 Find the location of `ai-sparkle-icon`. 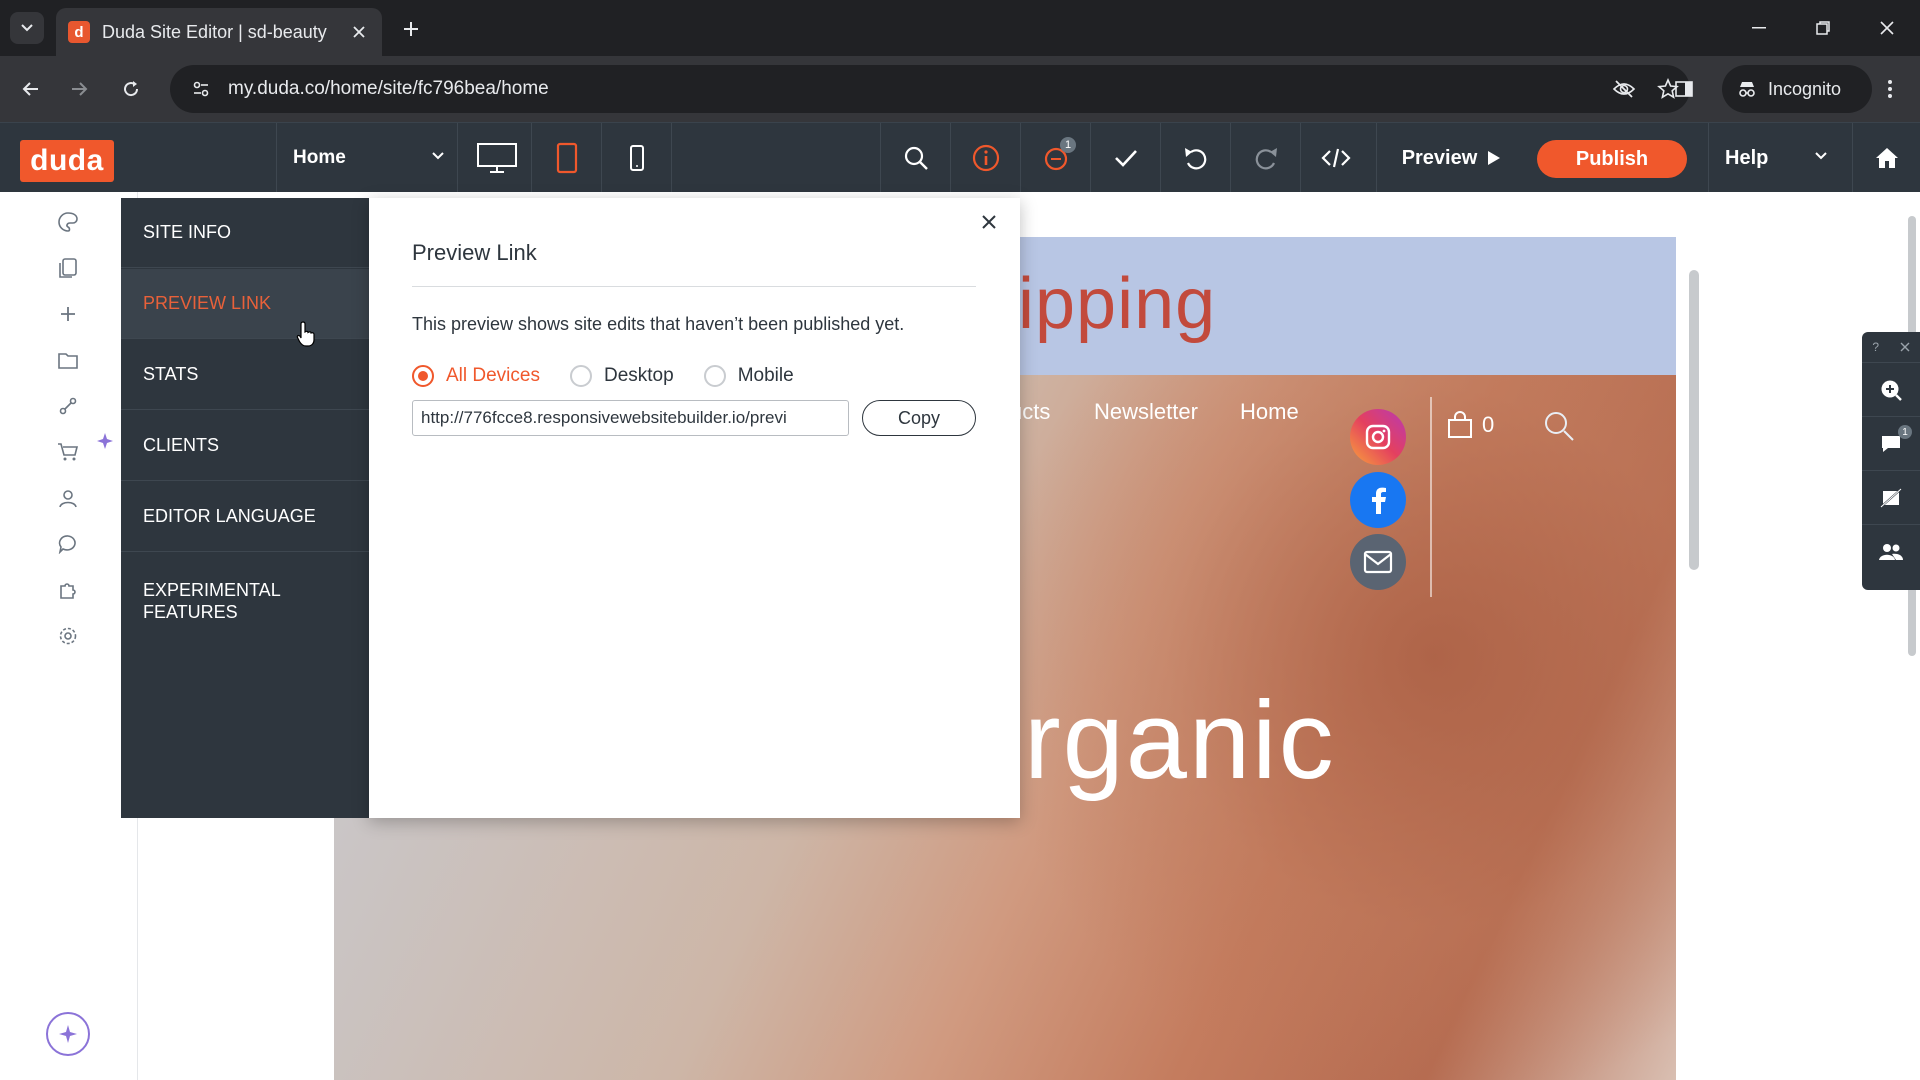

ai-sparkle-icon is located at coordinates (68, 1034).